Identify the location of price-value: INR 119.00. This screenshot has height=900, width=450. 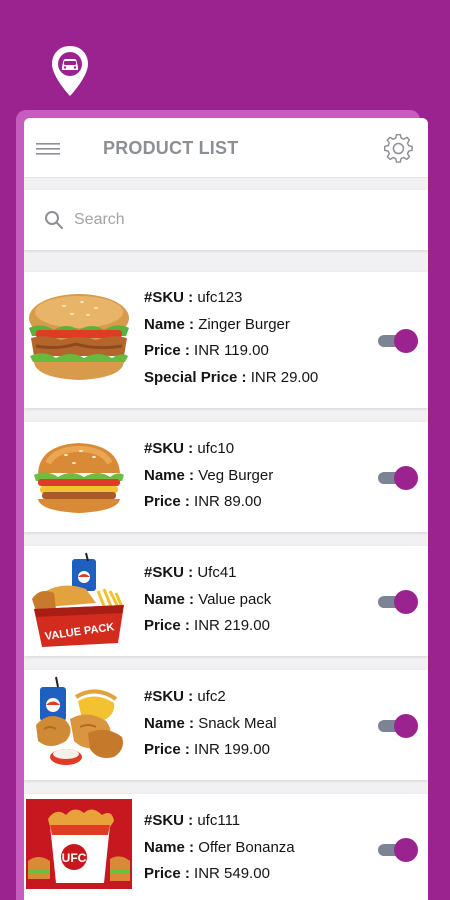
(231, 350).